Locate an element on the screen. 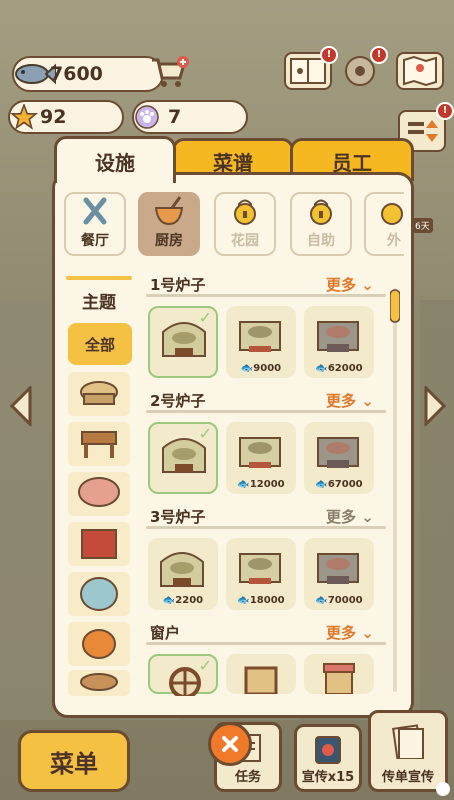 The image size is (454, 800). task-label: 任务 is located at coordinates (247, 777).